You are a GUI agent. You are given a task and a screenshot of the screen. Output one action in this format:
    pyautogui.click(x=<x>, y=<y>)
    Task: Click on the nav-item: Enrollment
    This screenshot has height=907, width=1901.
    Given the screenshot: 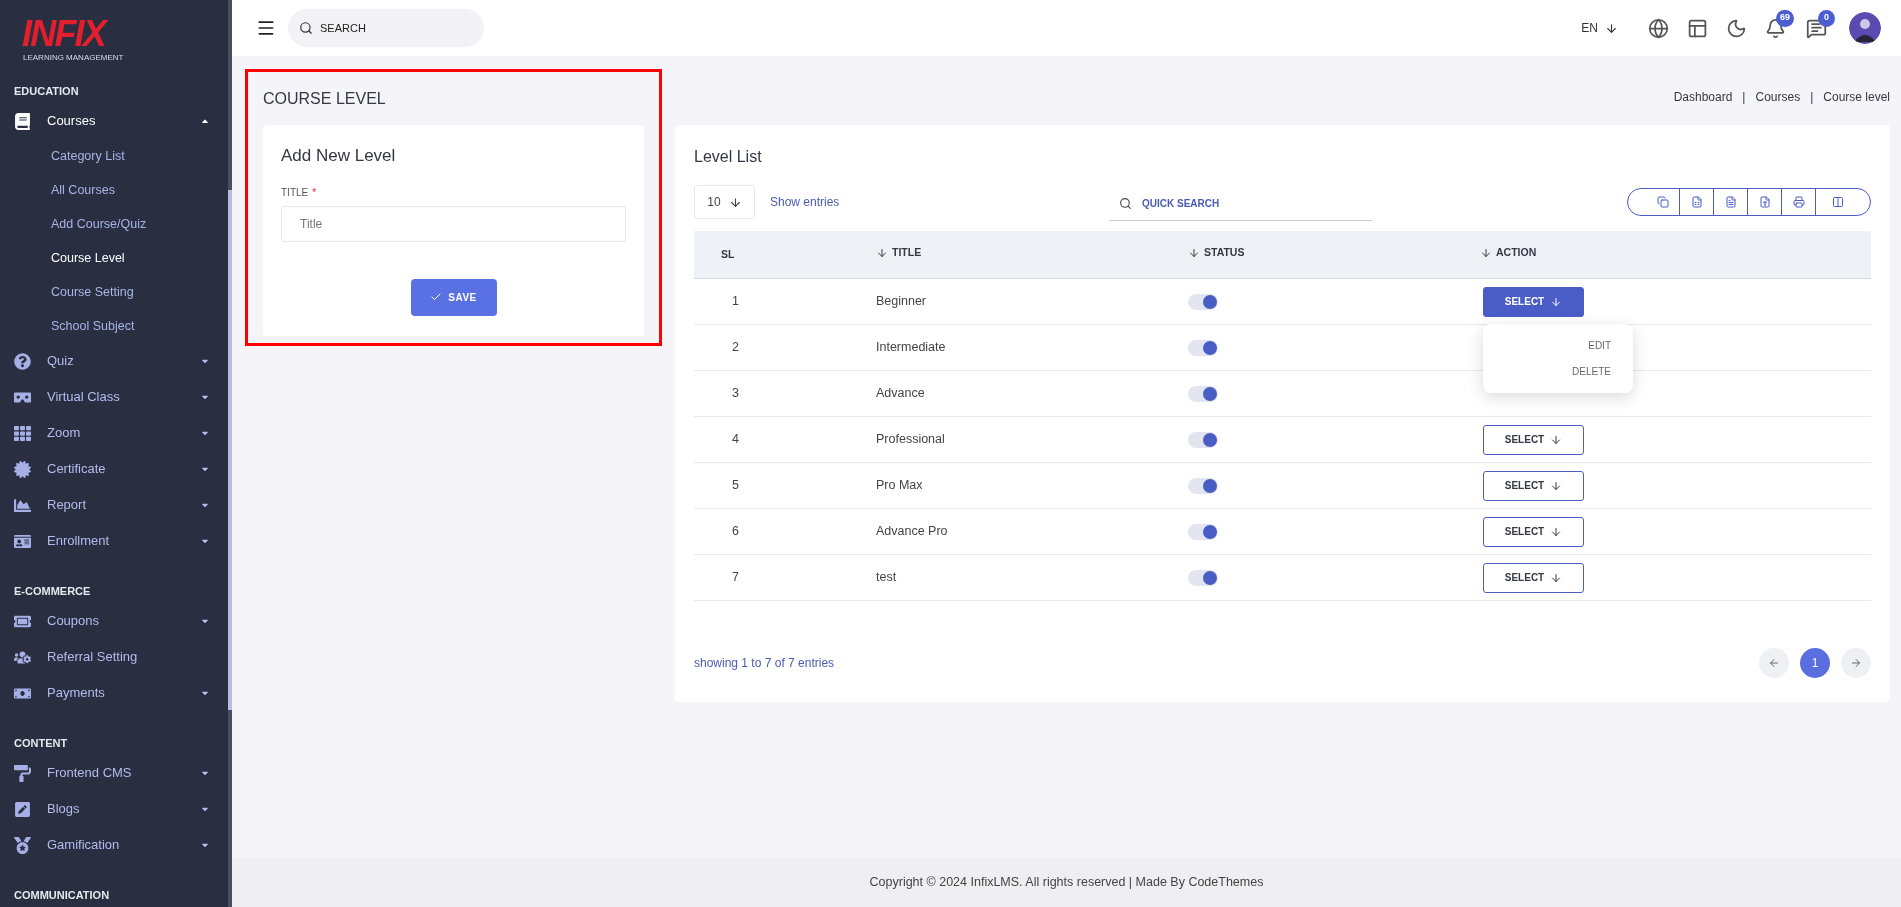 What is the action you would take?
    pyautogui.click(x=114, y=541)
    